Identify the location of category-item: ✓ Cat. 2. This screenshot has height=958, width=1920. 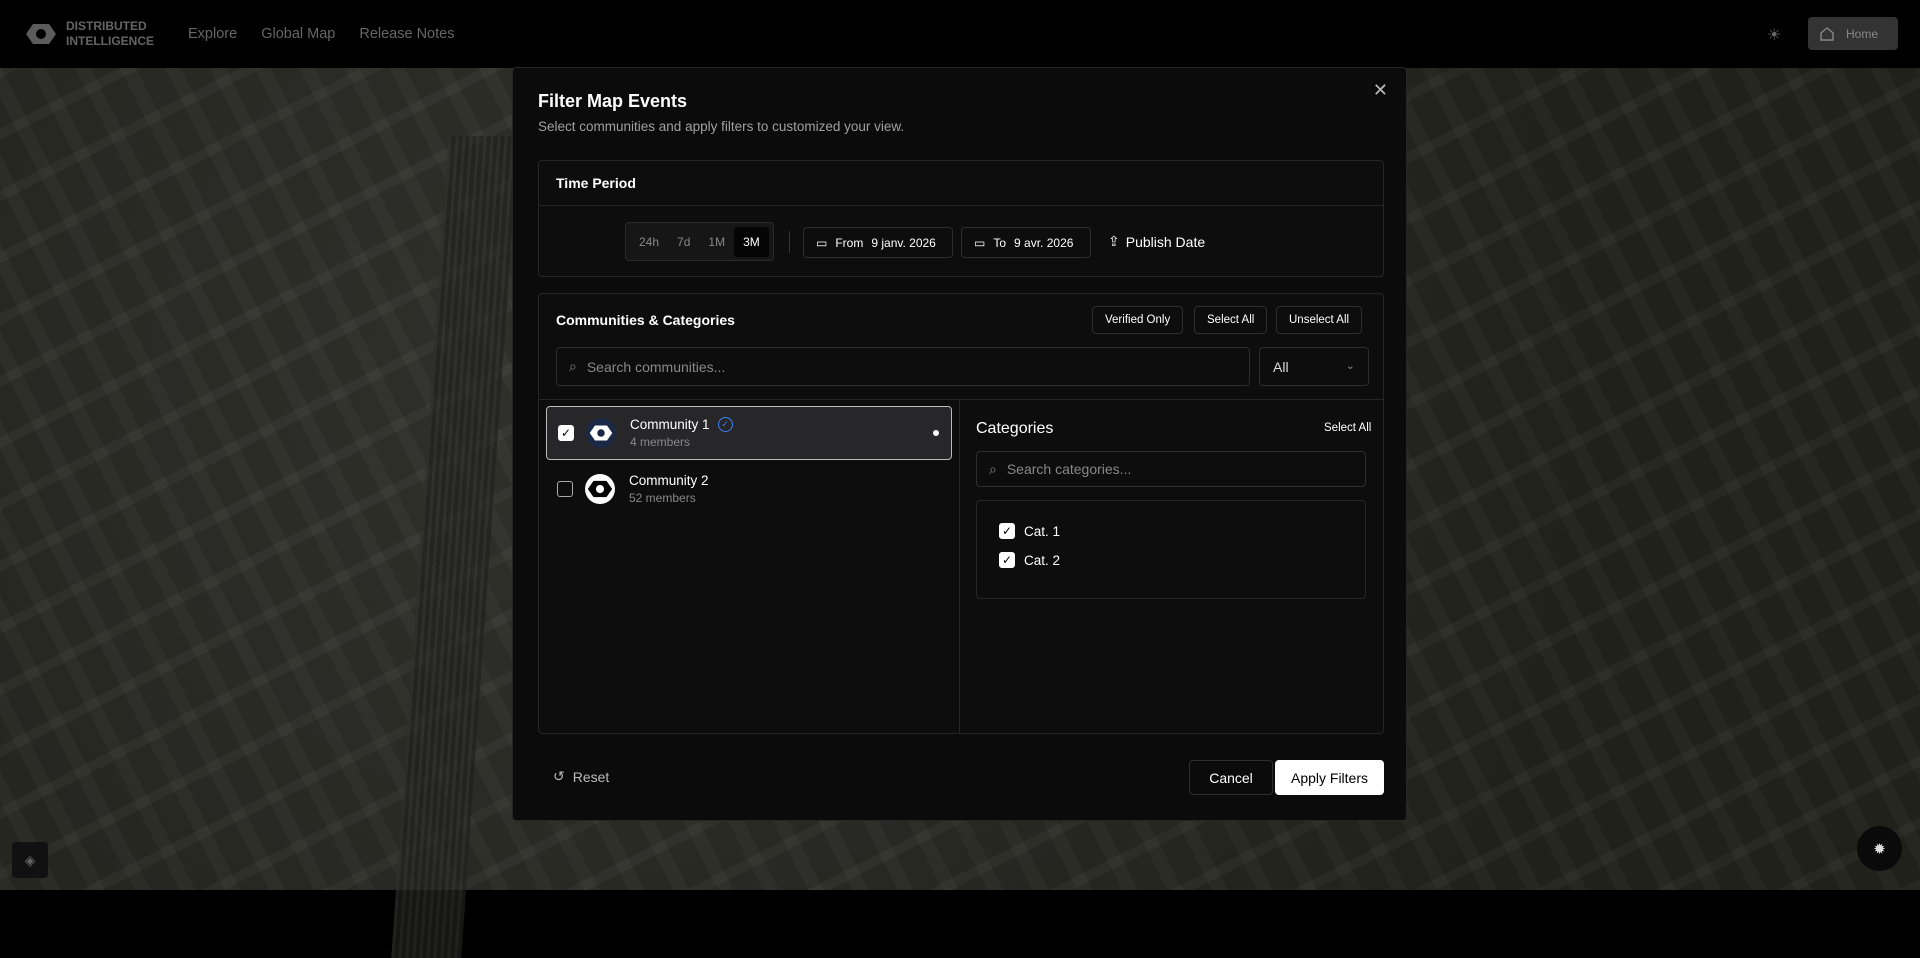
(1029, 560).